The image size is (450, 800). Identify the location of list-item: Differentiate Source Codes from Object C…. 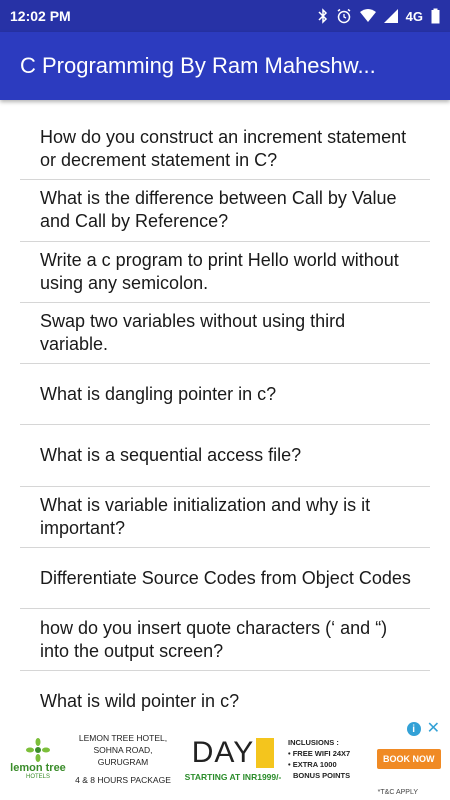
(225, 579).